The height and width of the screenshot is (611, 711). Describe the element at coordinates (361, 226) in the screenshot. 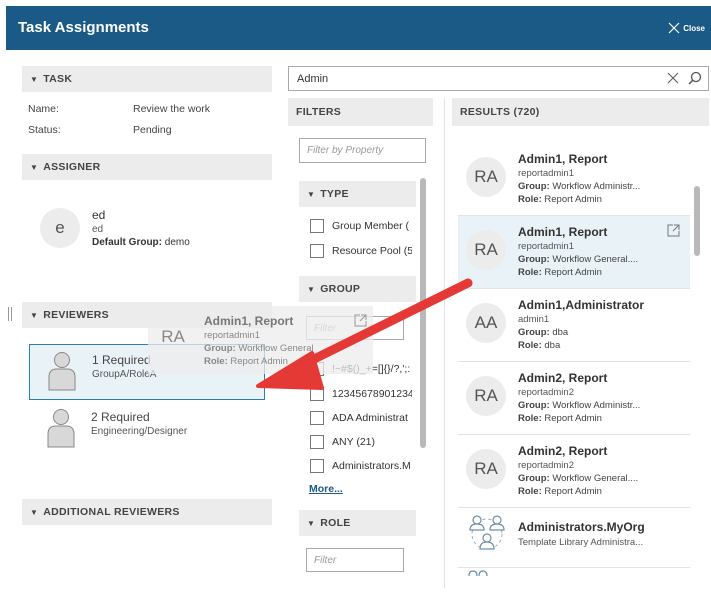

I see `type-filter-option: Group Member (` at that location.